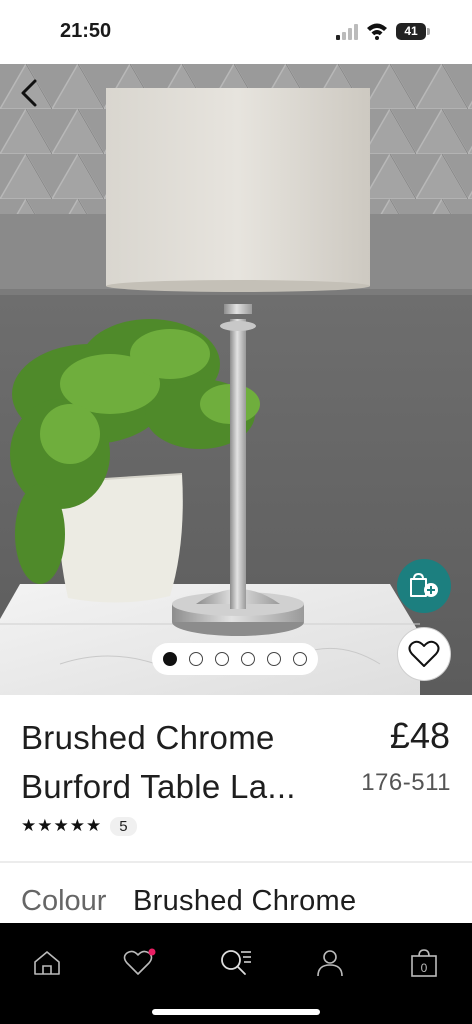  I want to click on notification-dot, so click(152, 952).